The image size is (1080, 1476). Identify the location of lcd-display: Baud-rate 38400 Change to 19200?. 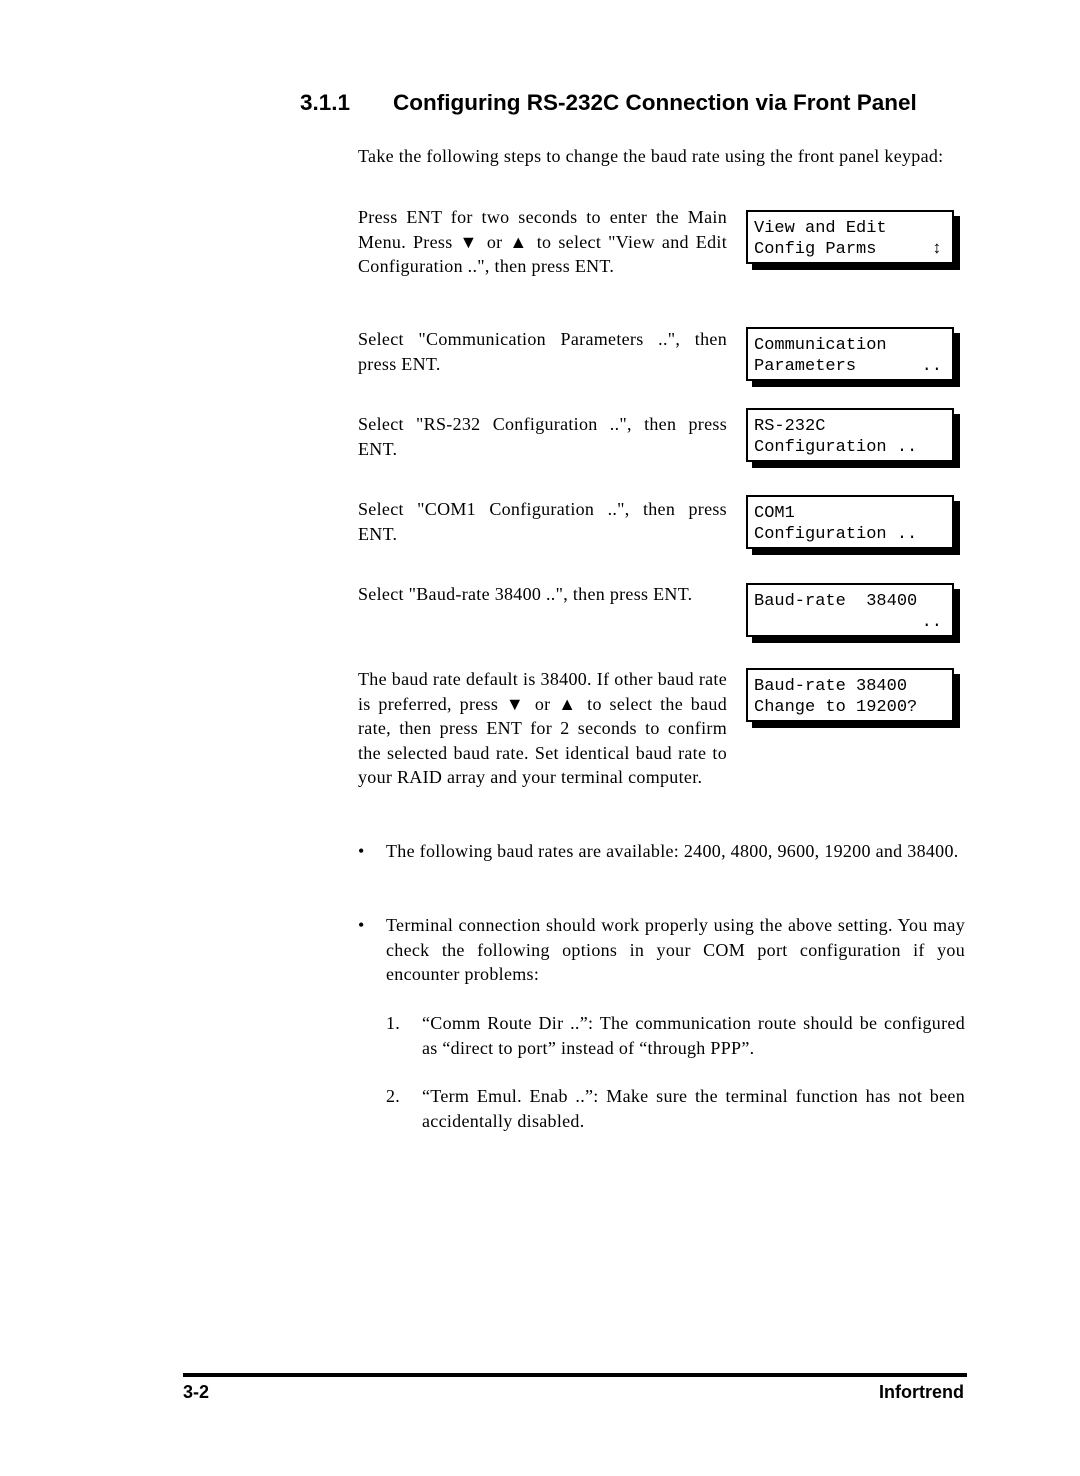
(850, 695).